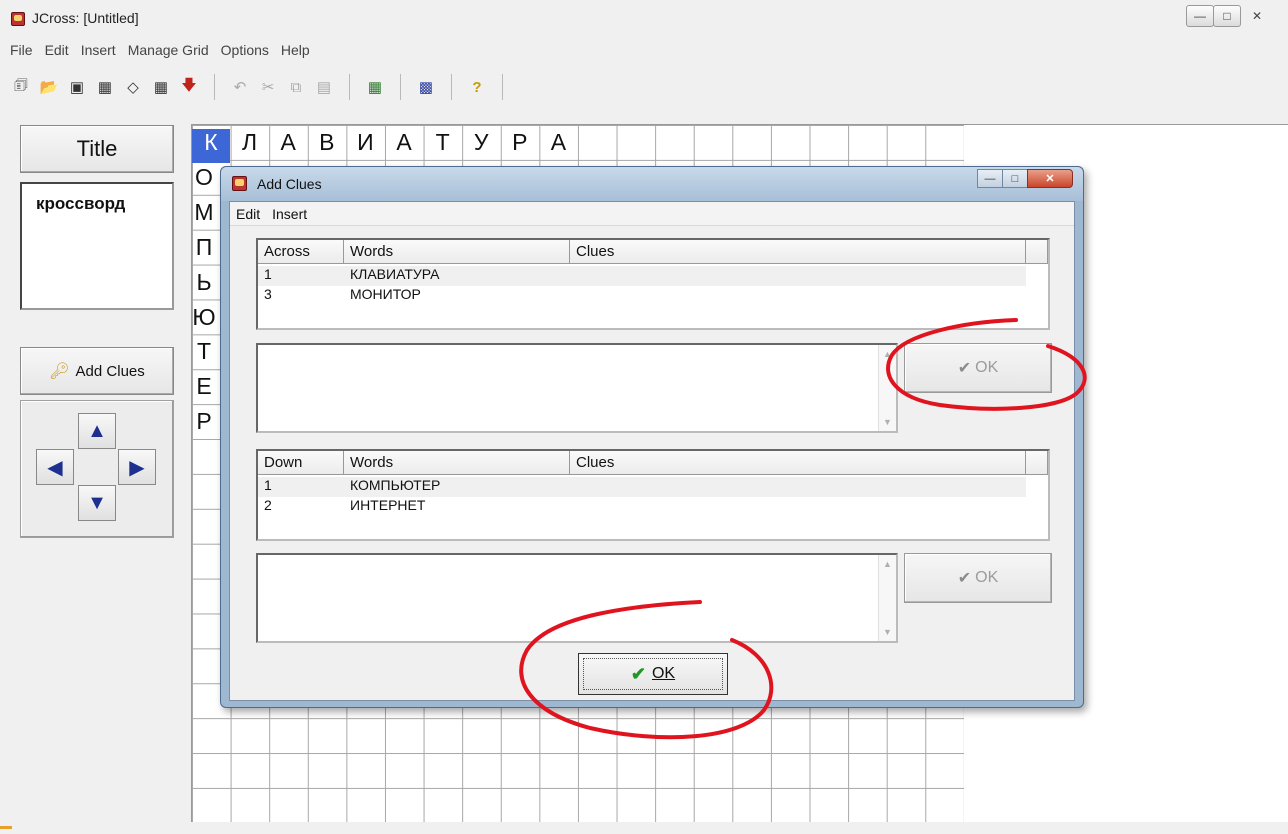 The image size is (1288, 834). What do you see at coordinates (642, 276) in the screenshot?
I see `across-row: 1 КЛАВИАТУРА` at bounding box center [642, 276].